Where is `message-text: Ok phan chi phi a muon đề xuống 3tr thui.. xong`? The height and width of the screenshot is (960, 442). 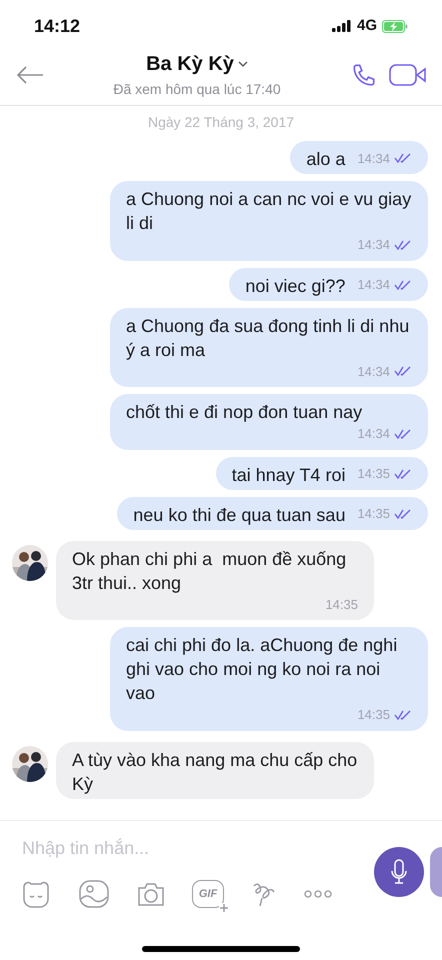
message-text: Ok phan chi phi a muon đề xuống 3tr thui.. xong is located at coordinates (210, 571).